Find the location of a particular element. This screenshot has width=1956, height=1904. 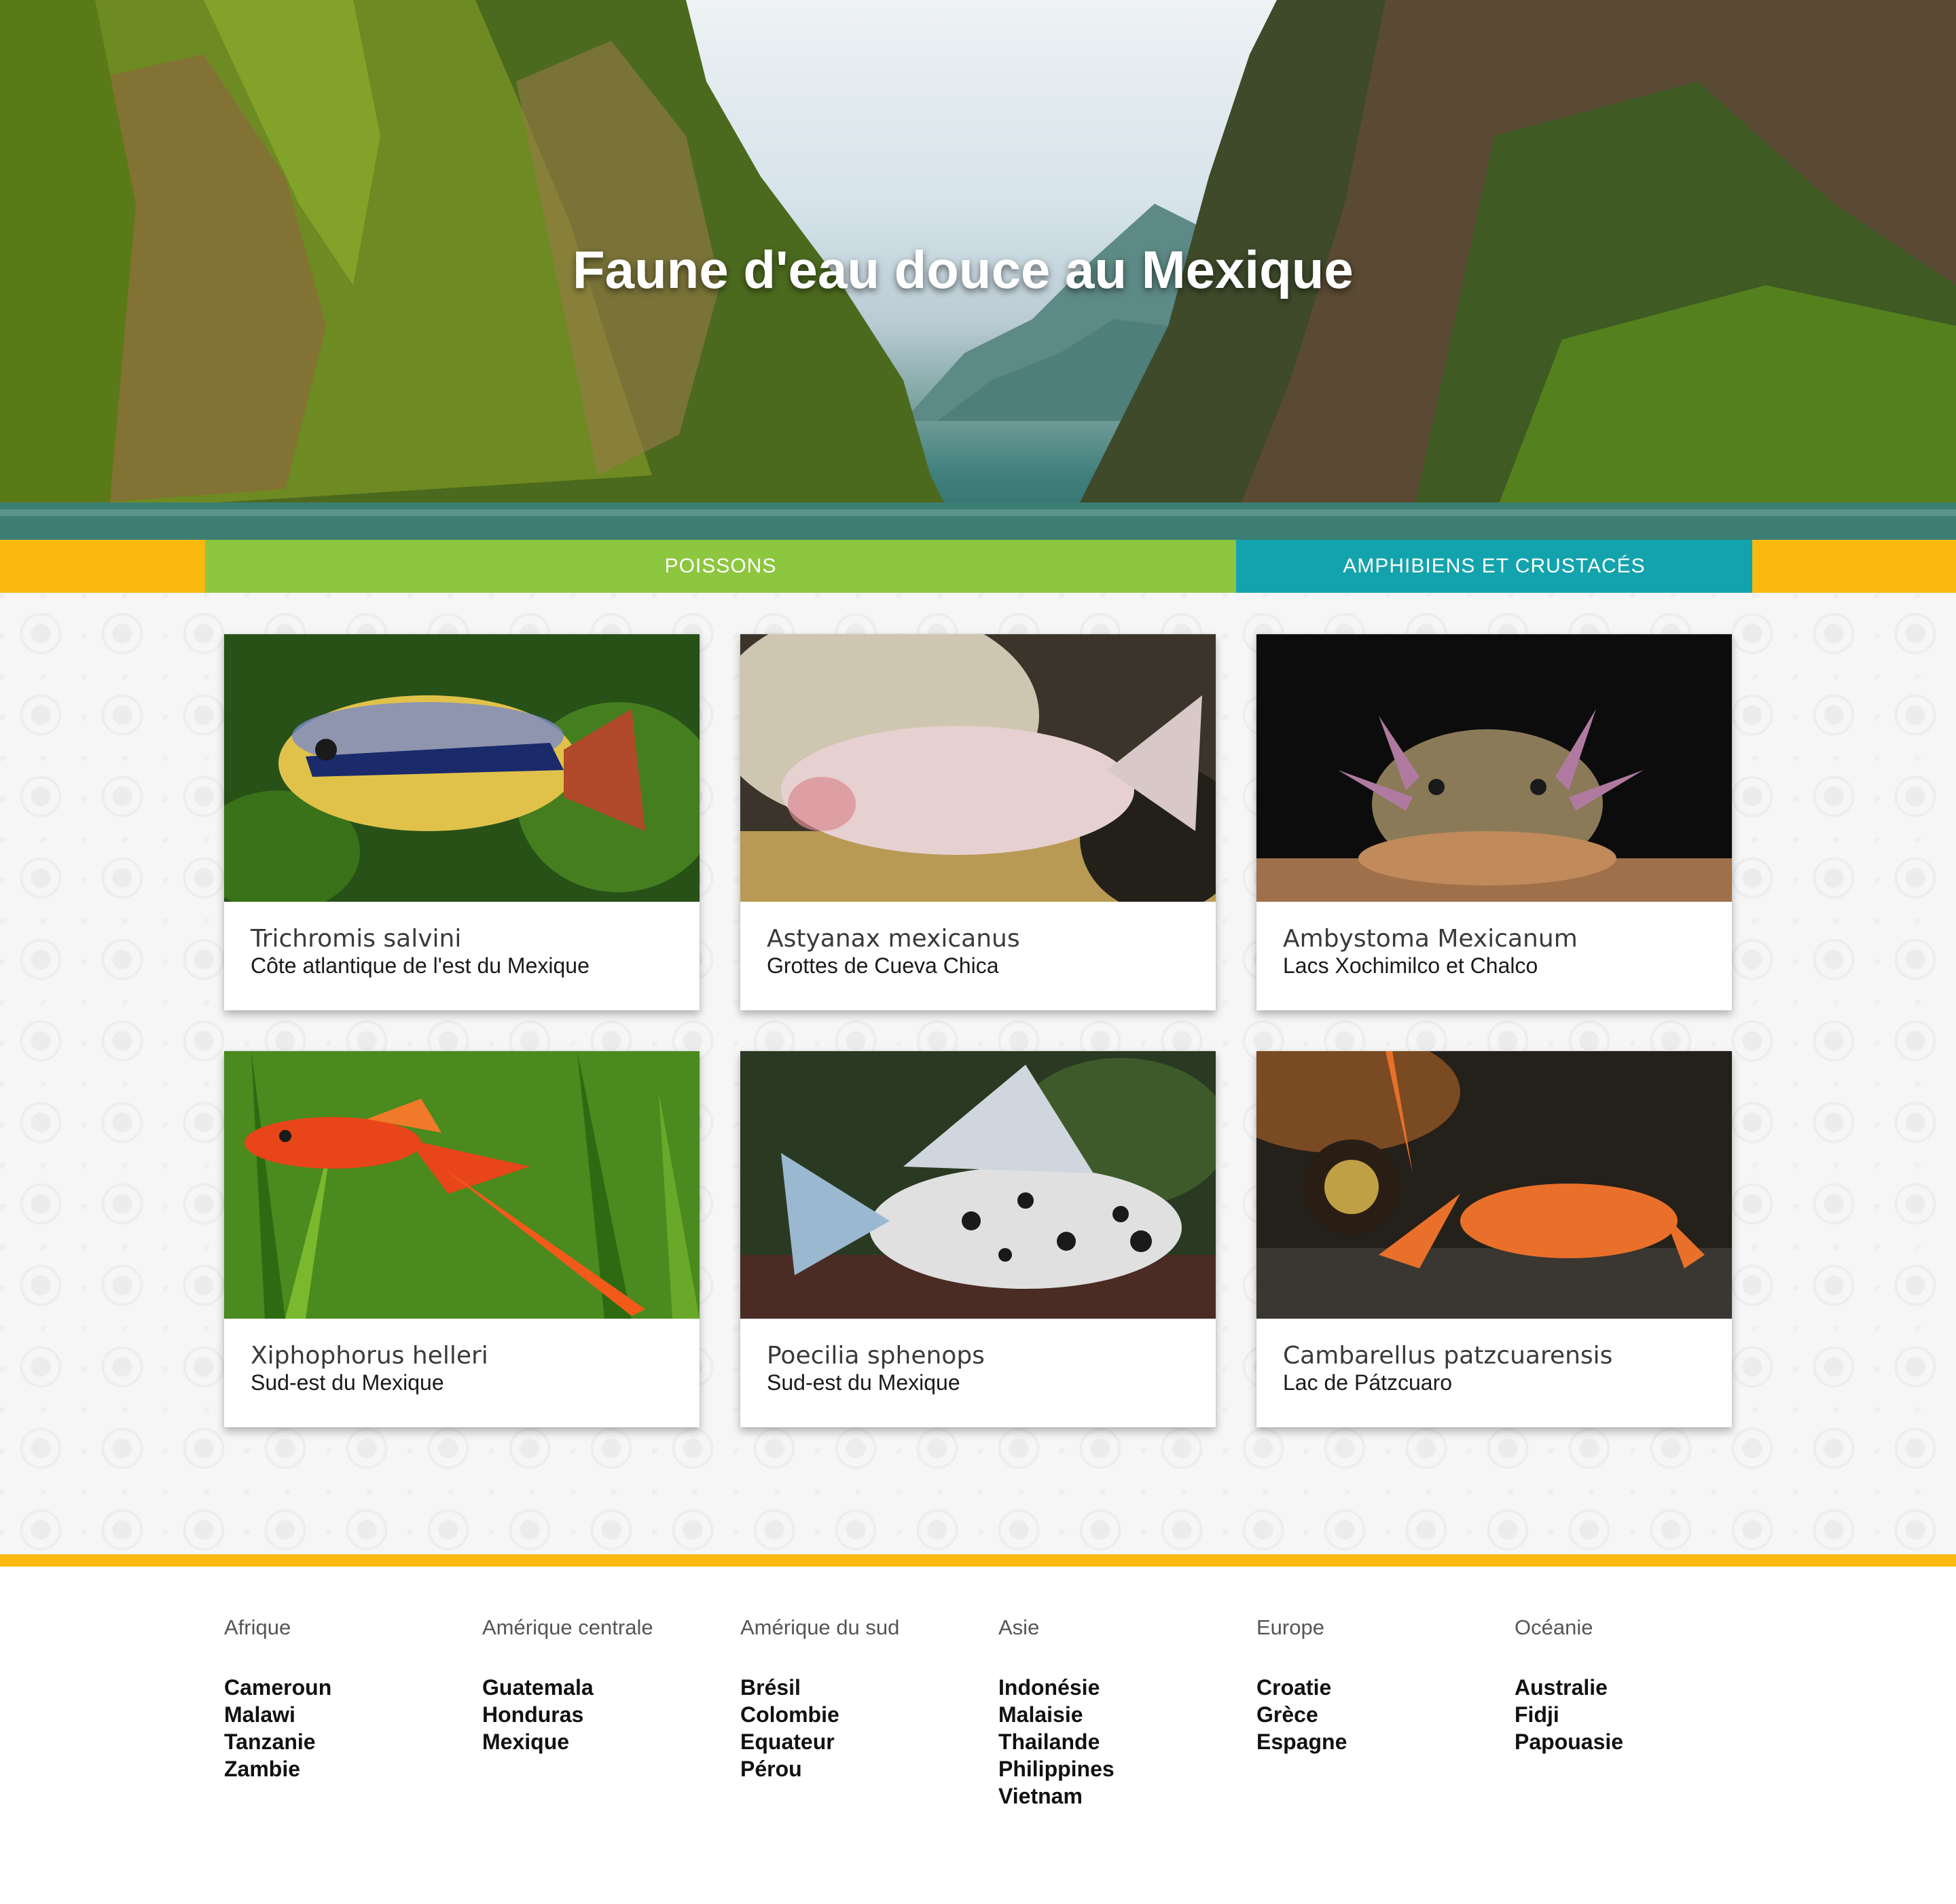

footer-country-link: Zambie is located at coordinates (346, 1768).